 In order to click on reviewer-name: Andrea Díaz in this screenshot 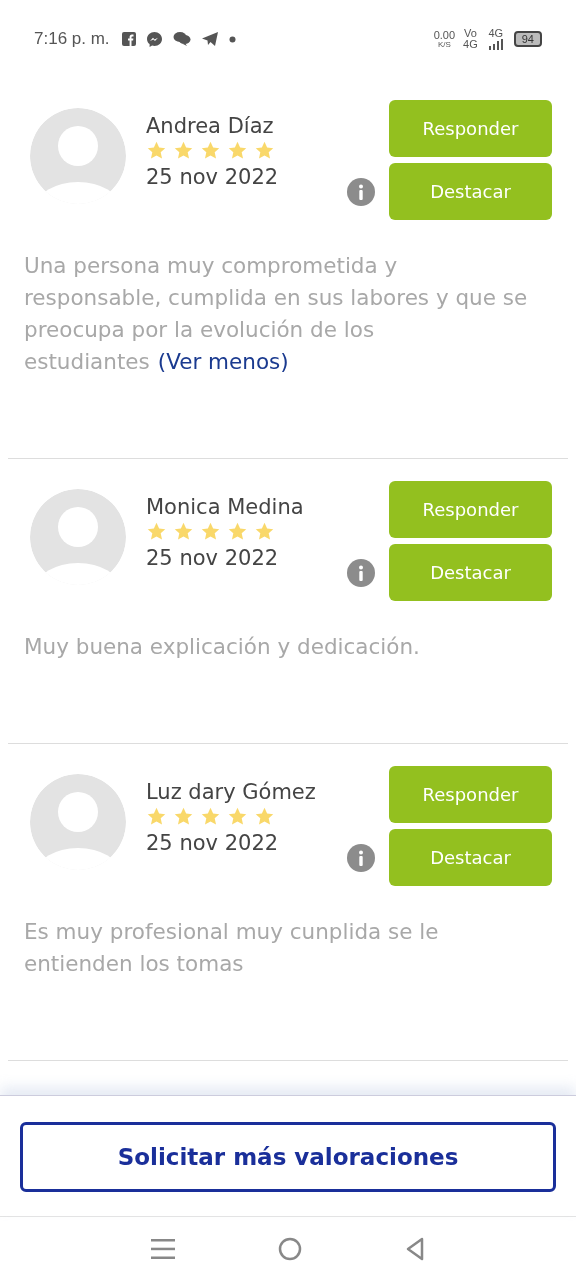, I will do `click(210, 126)`.